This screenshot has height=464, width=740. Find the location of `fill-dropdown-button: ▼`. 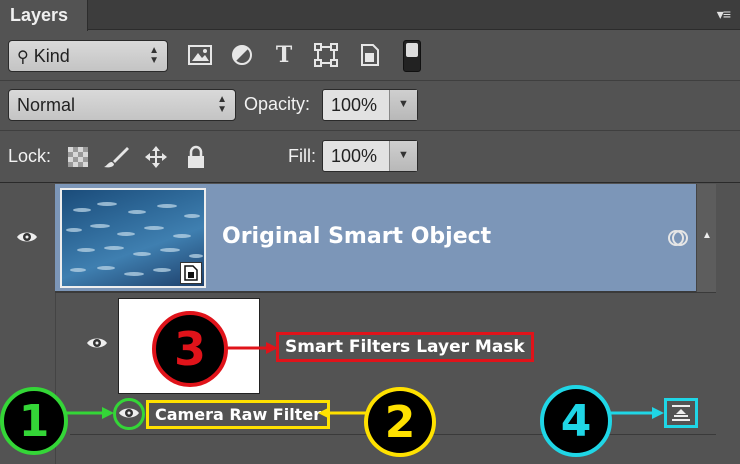

fill-dropdown-button: ▼ is located at coordinates (403, 156).